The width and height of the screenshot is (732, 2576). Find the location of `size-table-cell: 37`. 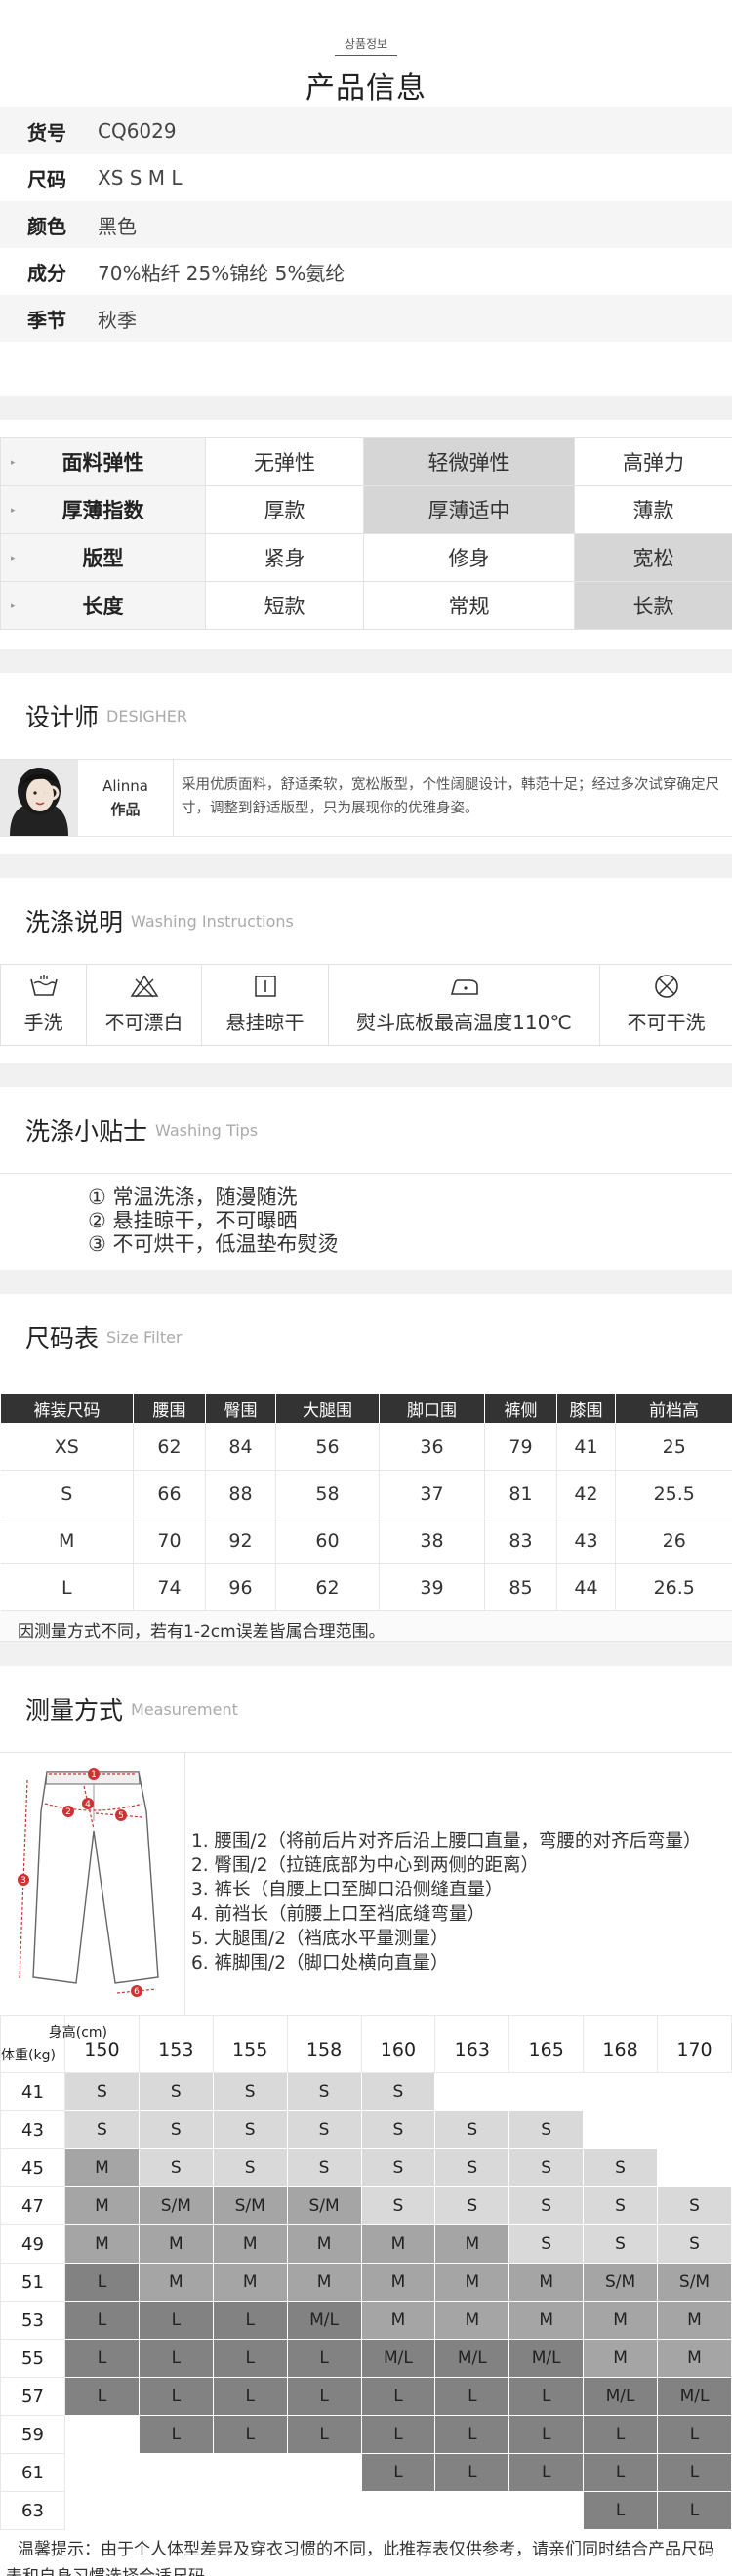

size-table-cell: 37 is located at coordinates (432, 1494).